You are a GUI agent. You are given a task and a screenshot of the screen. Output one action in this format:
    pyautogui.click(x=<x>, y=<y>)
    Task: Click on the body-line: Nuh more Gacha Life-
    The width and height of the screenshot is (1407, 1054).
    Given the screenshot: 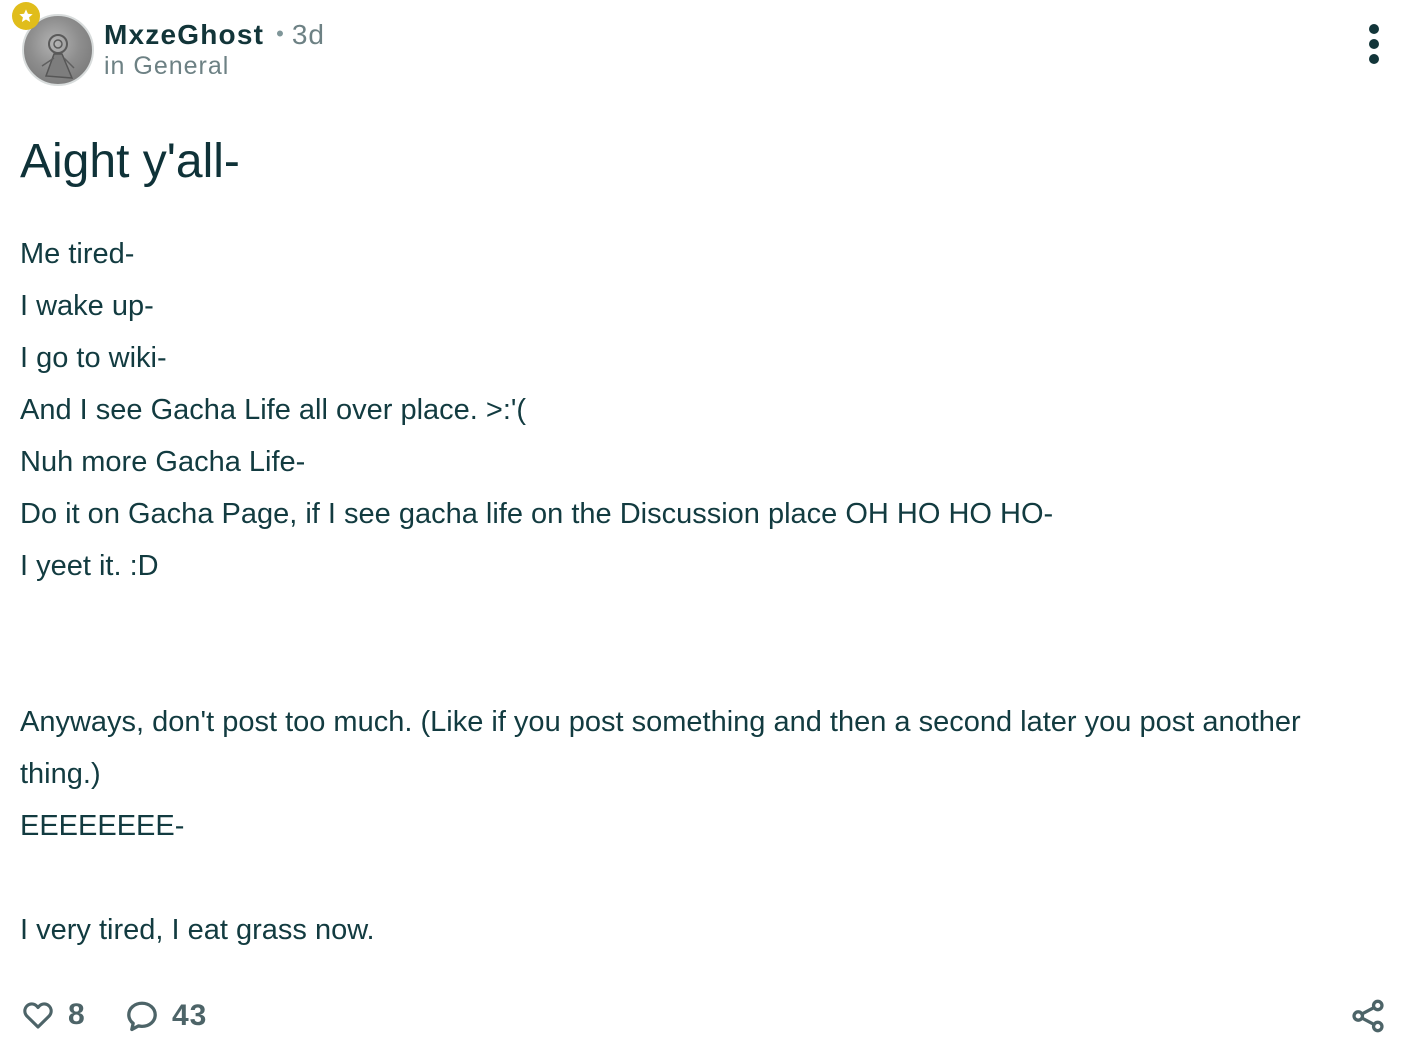 What is the action you would take?
    pyautogui.click(x=163, y=462)
    